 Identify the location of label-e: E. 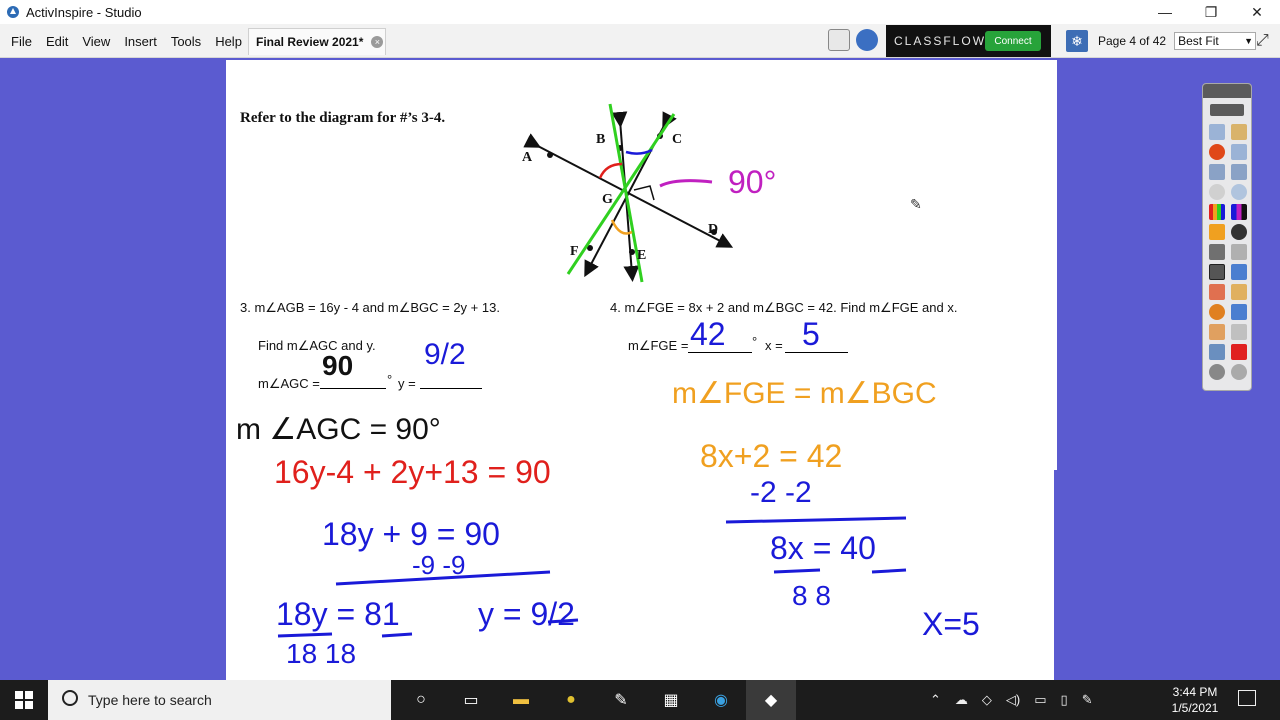
(642, 255).